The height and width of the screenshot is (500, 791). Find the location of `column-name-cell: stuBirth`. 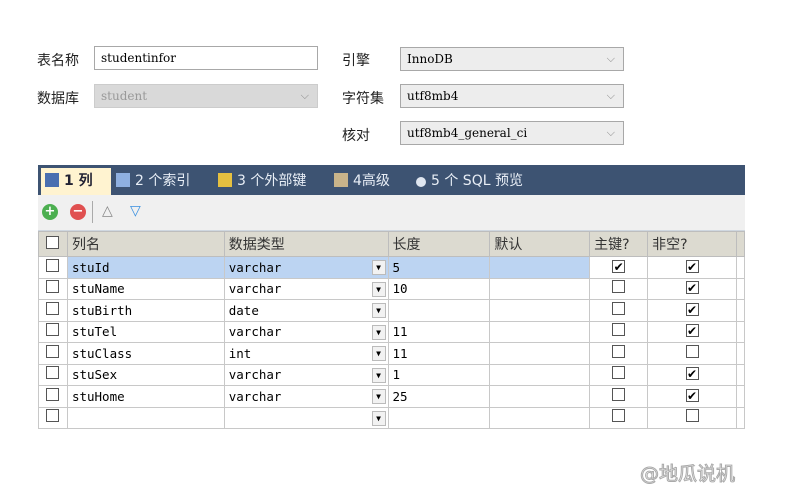

column-name-cell: stuBirth is located at coordinates (145, 310).